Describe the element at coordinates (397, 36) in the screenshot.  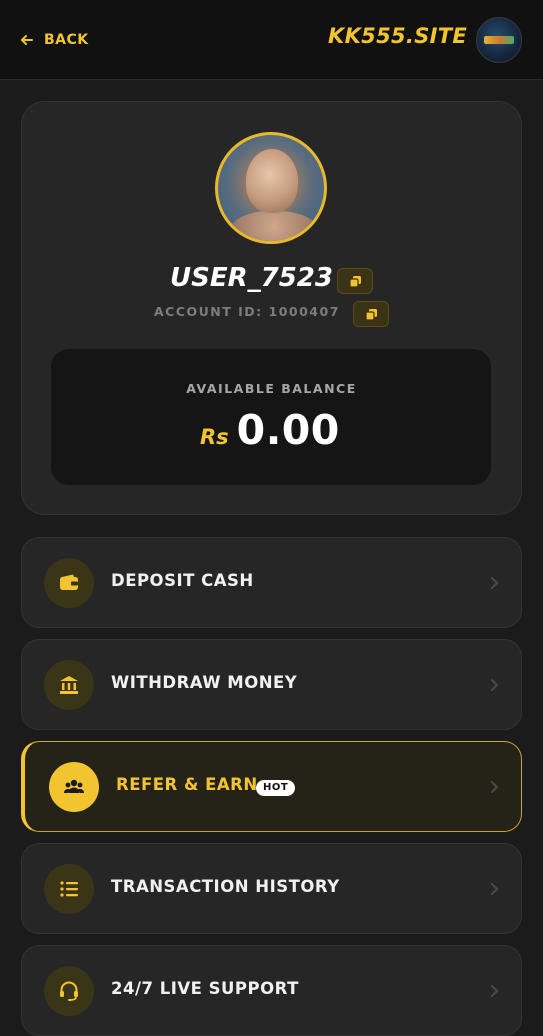
I see `brand-title: KK555.SITE` at that location.